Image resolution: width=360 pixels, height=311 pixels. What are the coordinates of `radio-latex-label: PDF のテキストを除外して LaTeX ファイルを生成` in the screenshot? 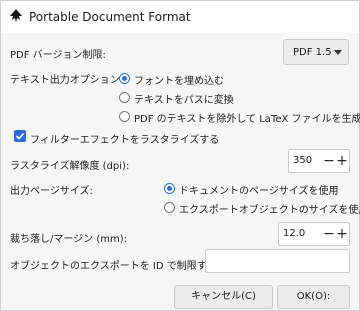 It's located at (247, 117).